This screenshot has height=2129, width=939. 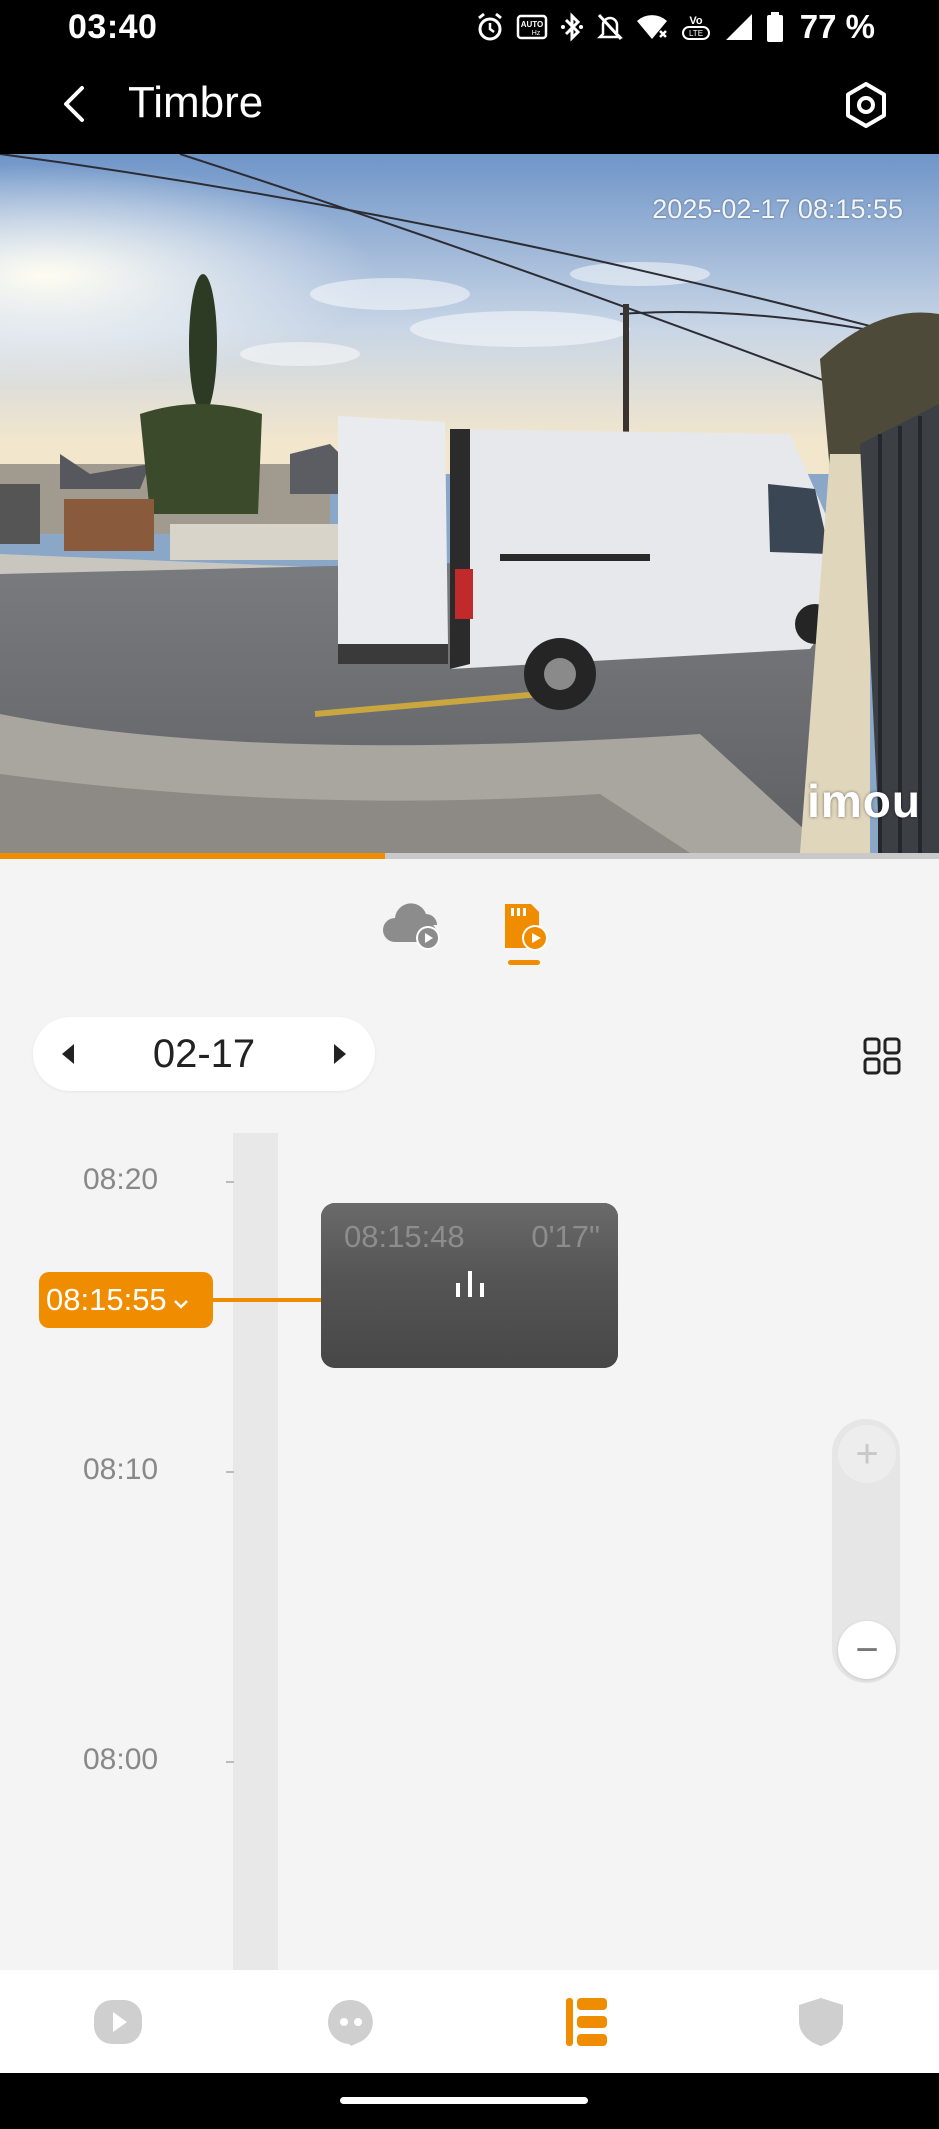 I want to click on cursor-time-label: 08:15:55, so click(x=106, y=1299).